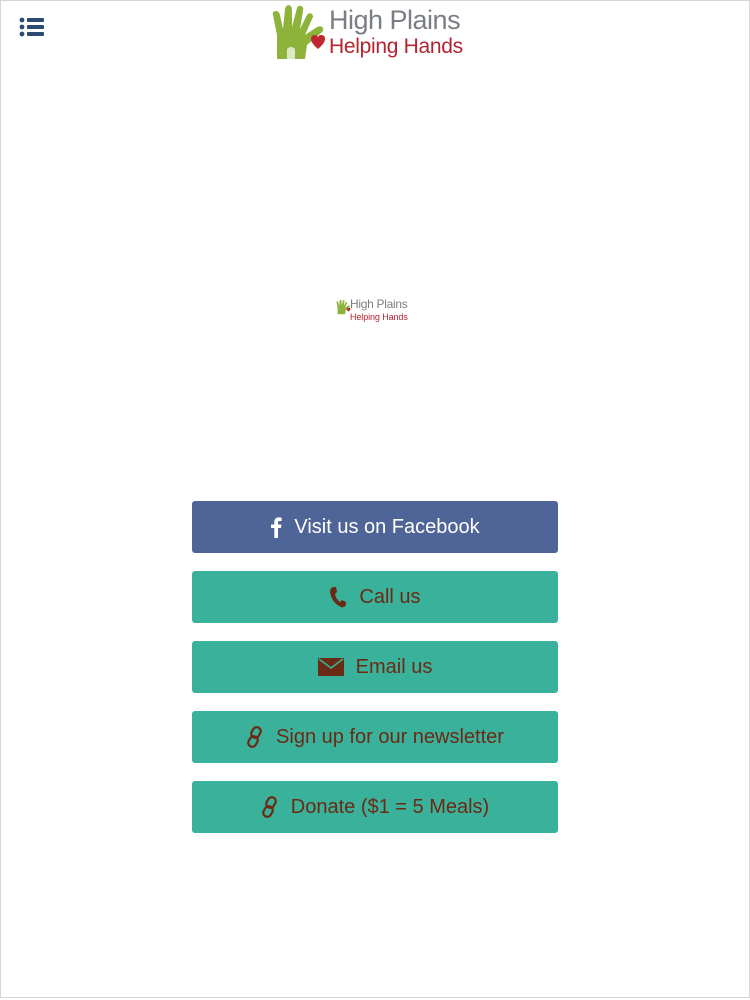 The height and width of the screenshot is (1000, 750). I want to click on facebook-button-label: Visit us on Facebook, so click(387, 526).